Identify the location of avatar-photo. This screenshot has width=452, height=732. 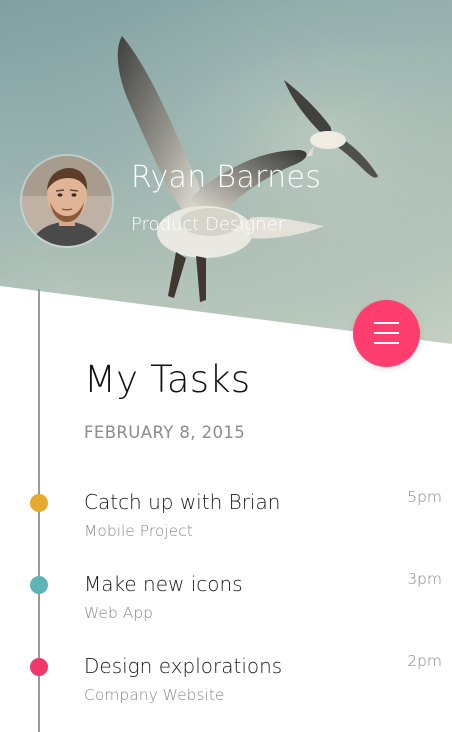
(67, 201).